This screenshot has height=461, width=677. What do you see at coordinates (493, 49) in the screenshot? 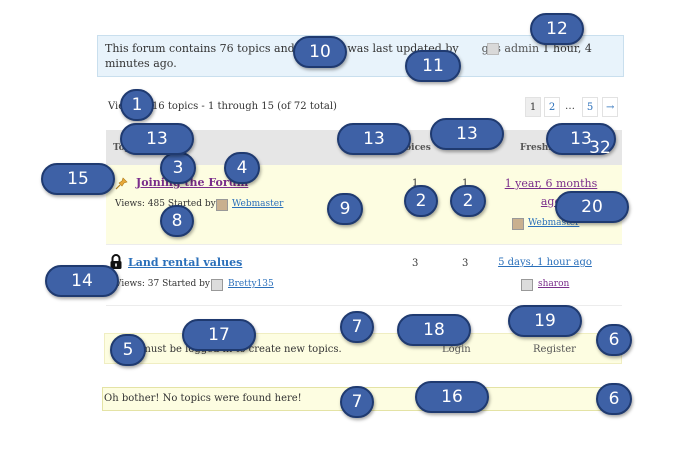
I see `author-avatar` at bounding box center [493, 49].